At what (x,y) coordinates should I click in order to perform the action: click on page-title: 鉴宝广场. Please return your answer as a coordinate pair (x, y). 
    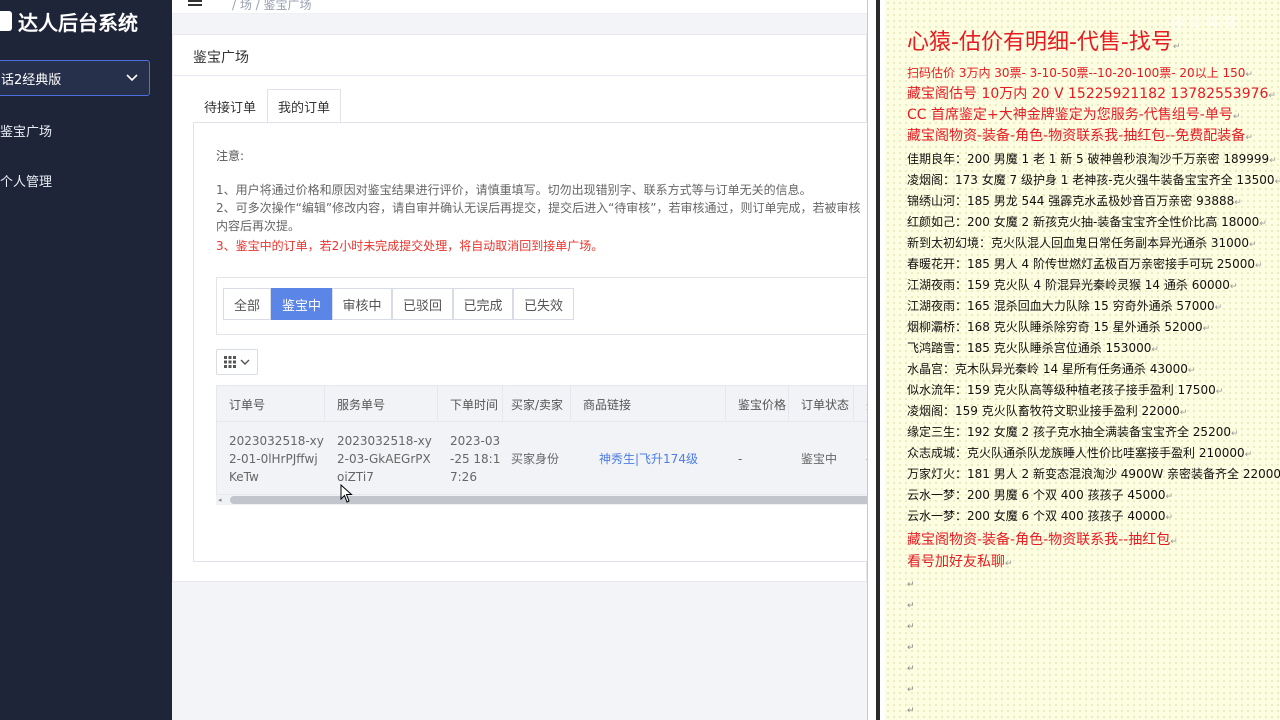
    Looking at the image, I should click on (221, 58).